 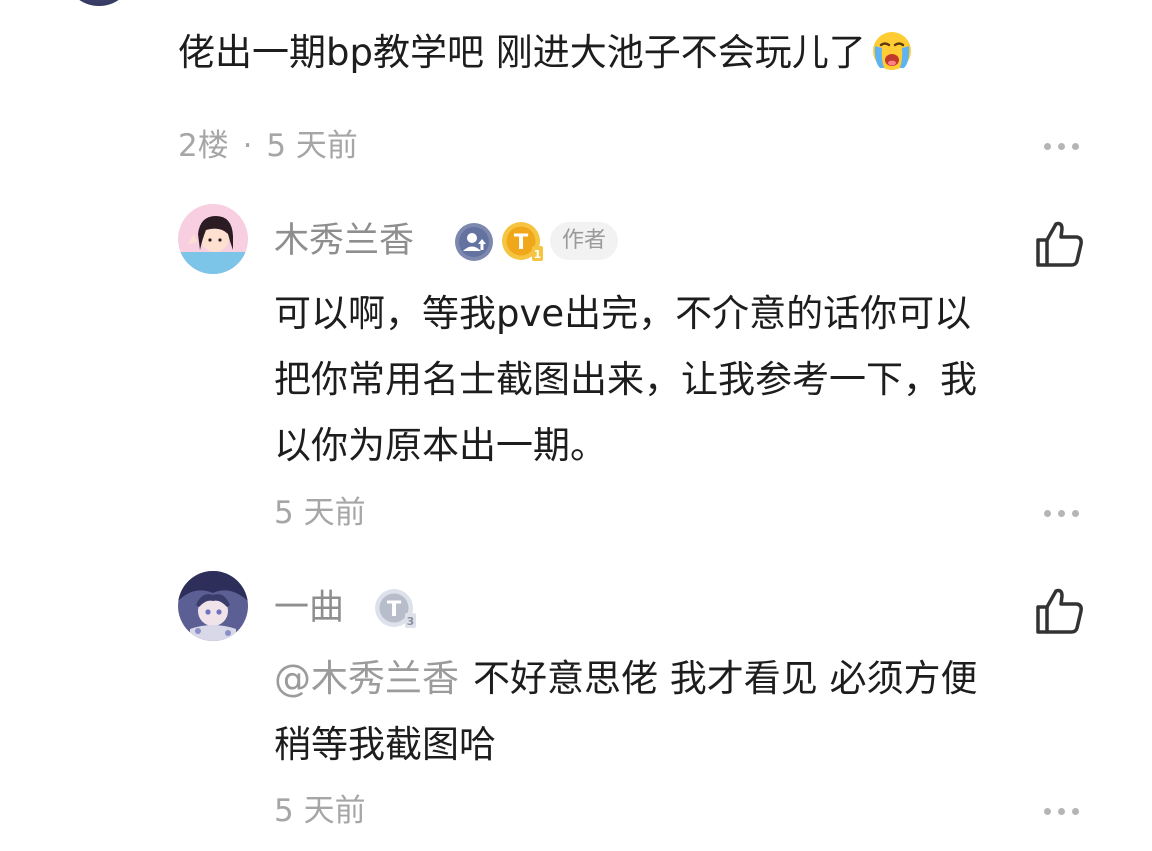 What do you see at coordinates (312, 146) in the screenshot?
I see `floor-time: 5 天前` at bounding box center [312, 146].